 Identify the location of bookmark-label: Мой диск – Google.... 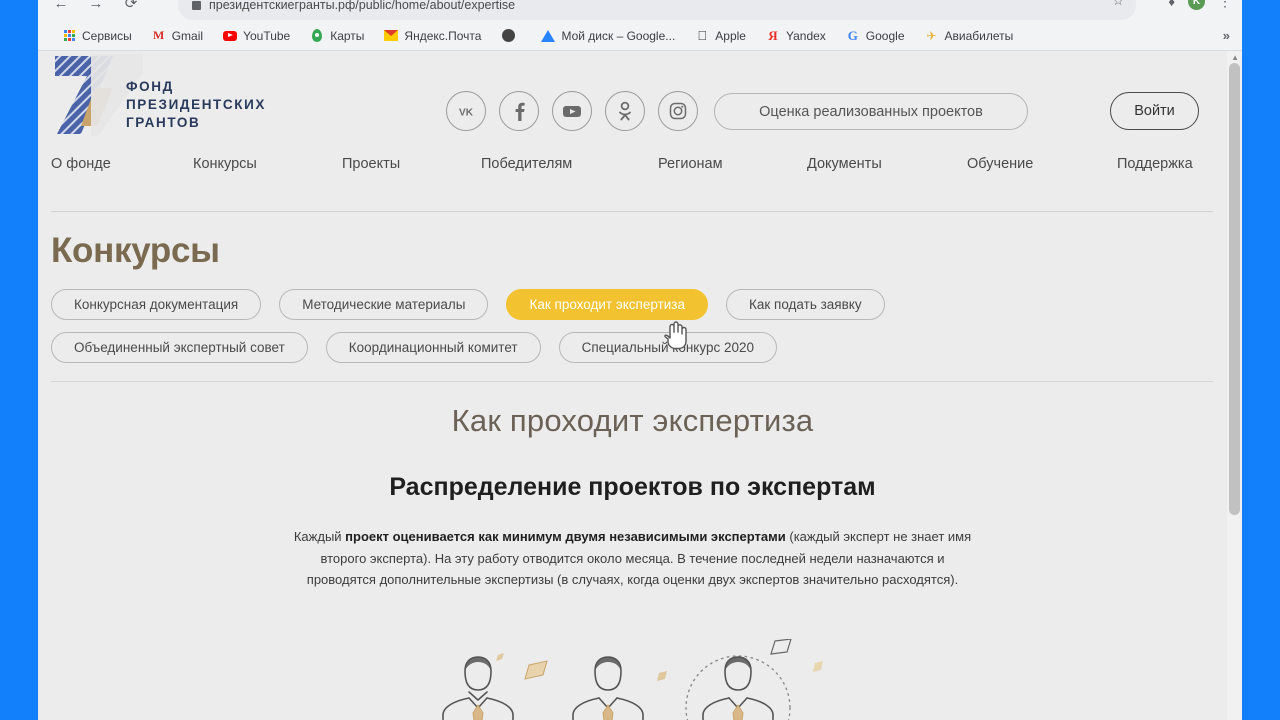
(618, 35).